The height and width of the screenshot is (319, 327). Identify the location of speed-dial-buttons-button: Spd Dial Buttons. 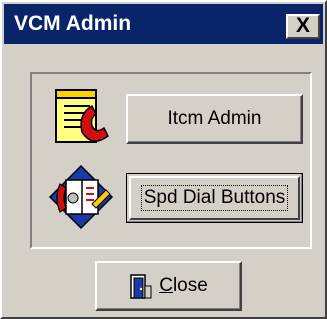
(214, 198).